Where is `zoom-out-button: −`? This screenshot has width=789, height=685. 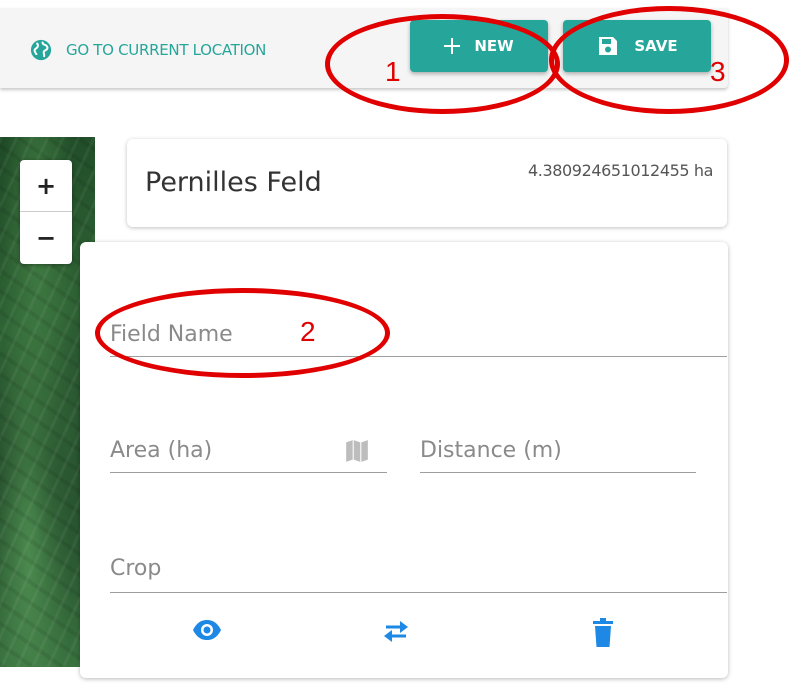
zoom-out-button: − is located at coordinates (46, 237).